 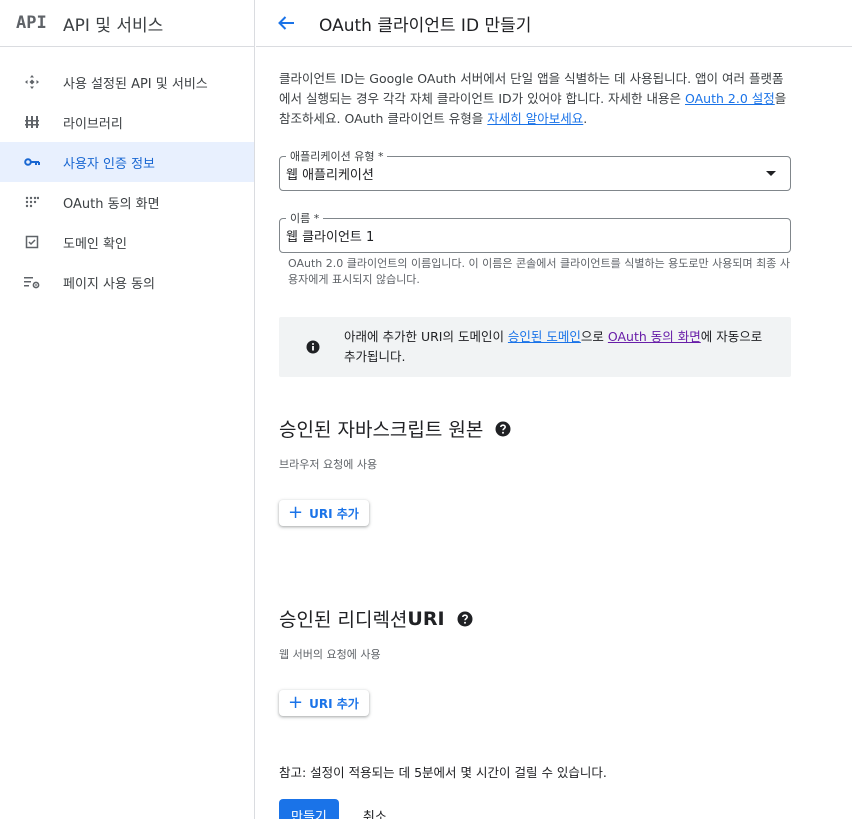 What do you see at coordinates (313, 347) in the screenshot?
I see `info-icon` at bounding box center [313, 347].